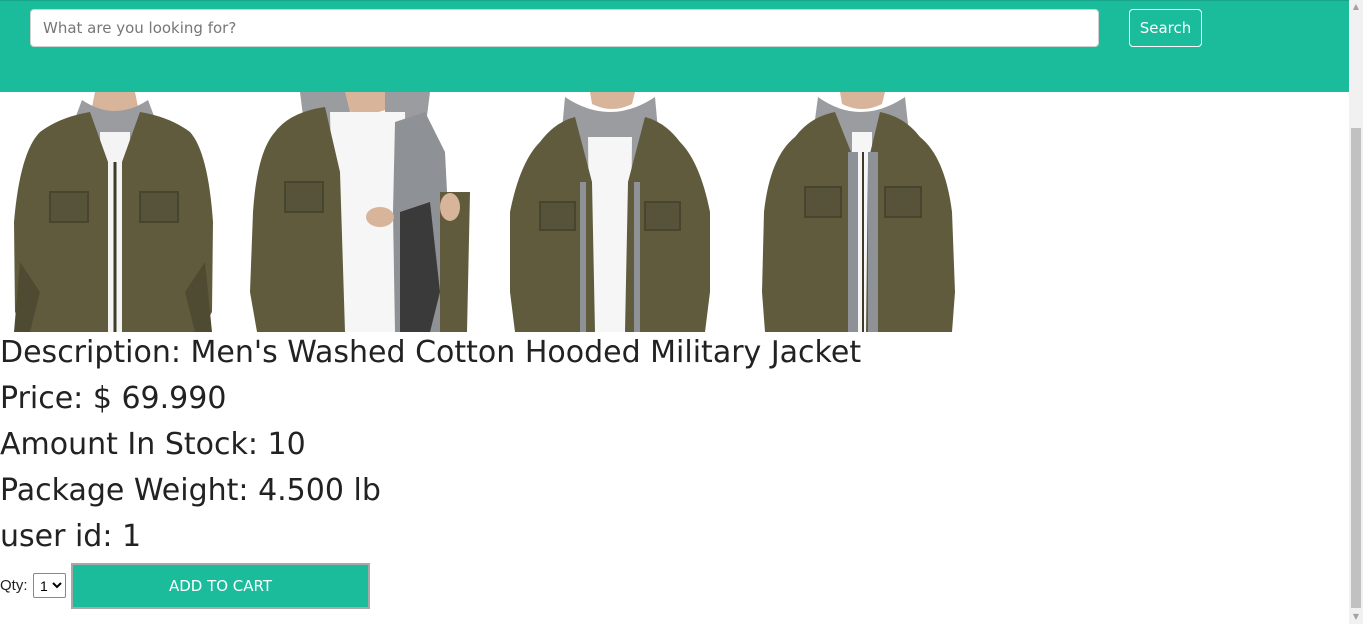 The width and height of the screenshot is (1363, 624). Describe the element at coordinates (56, 536) in the screenshot. I see `user-id-label: user id:` at that location.